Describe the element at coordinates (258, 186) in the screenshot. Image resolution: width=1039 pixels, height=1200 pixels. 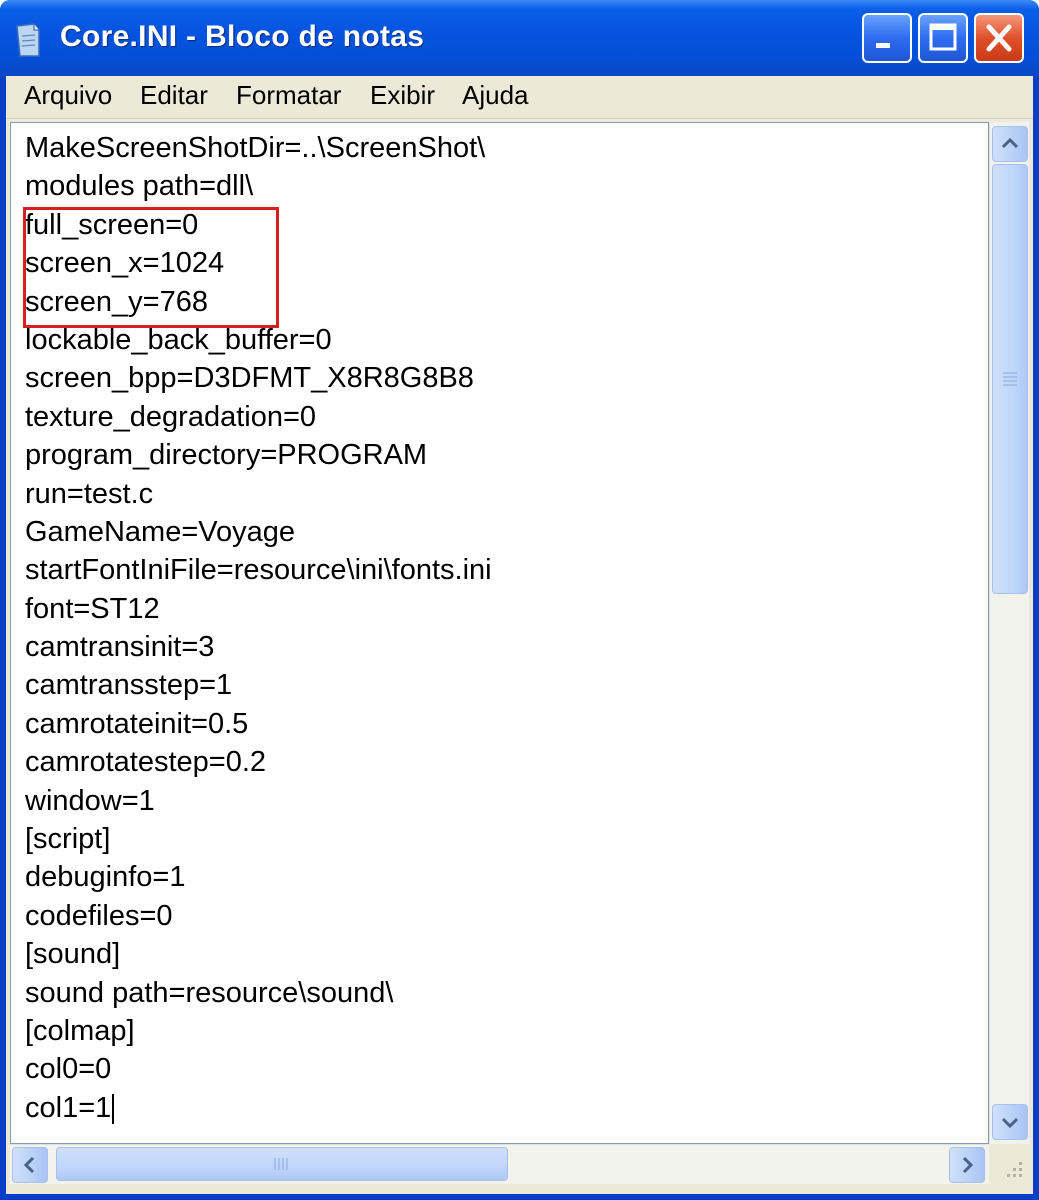
I see `text-line: modules path=dll\` at that location.